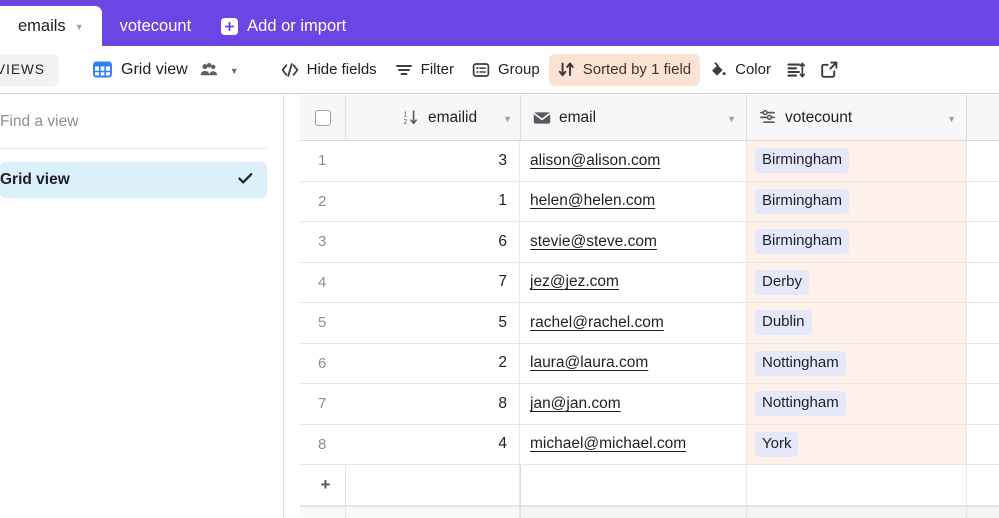 This screenshot has height=518, width=999. I want to click on cell-email-value: laura@laura.com, so click(589, 363).